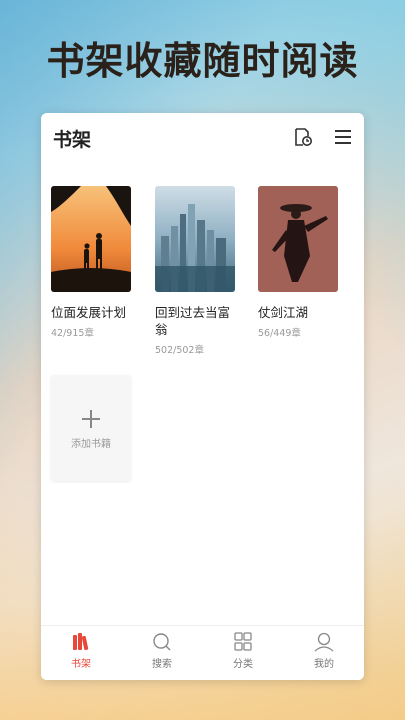 The height and width of the screenshot is (720, 405). Describe the element at coordinates (303, 137) in the screenshot. I see `history-icon` at that location.